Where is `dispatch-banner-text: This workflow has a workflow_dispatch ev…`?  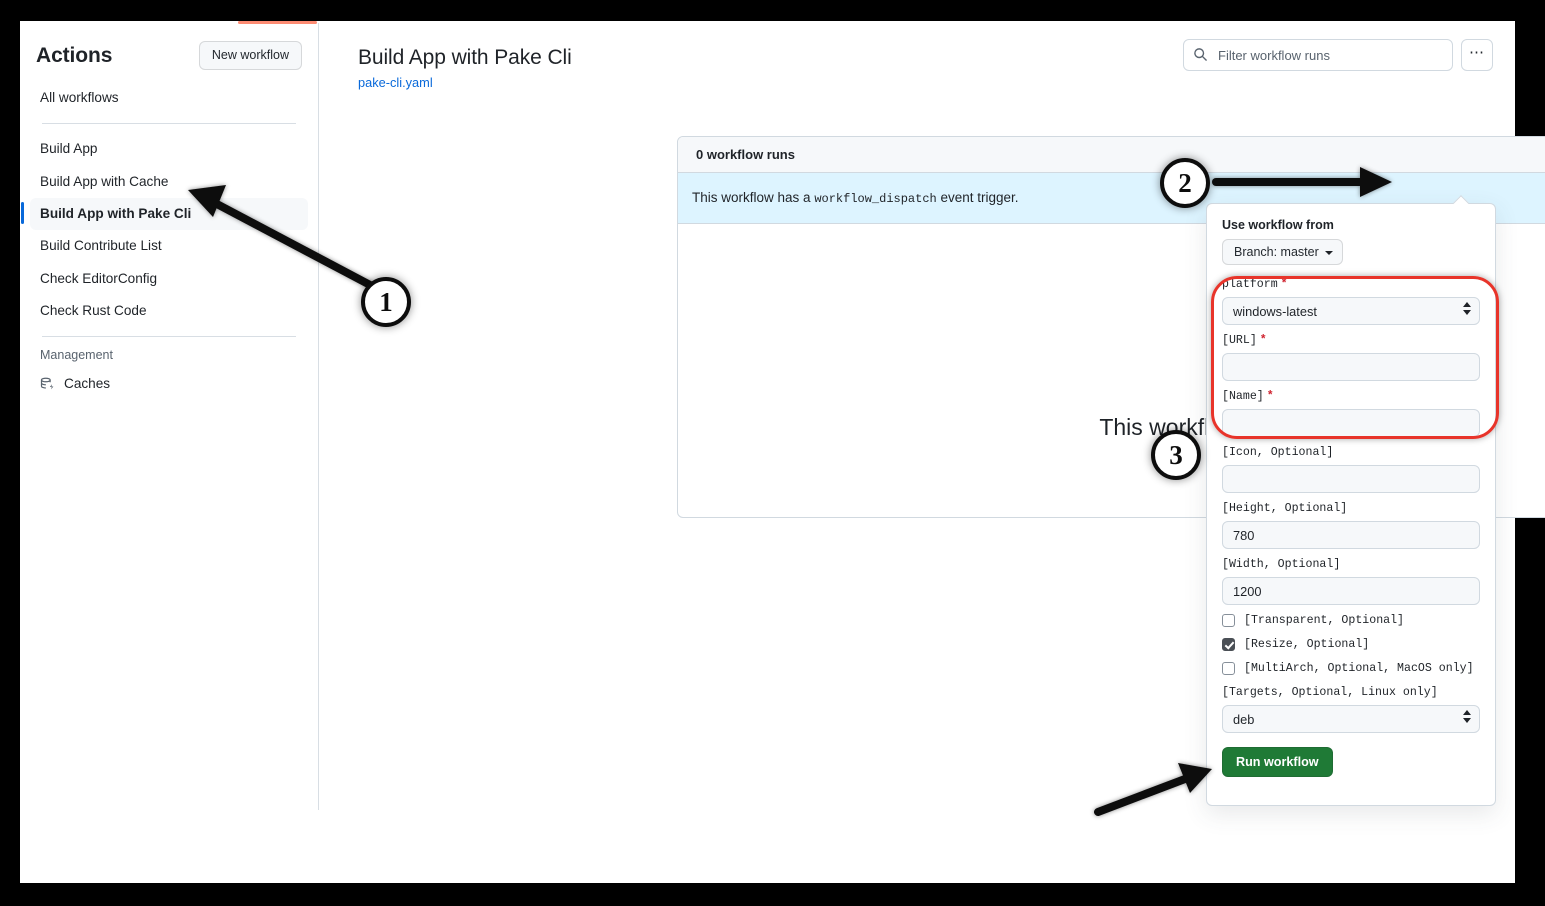 dispatch-banner-text: This workflow has a workflow_dispatch ev… is located at coordinates (855, 198).